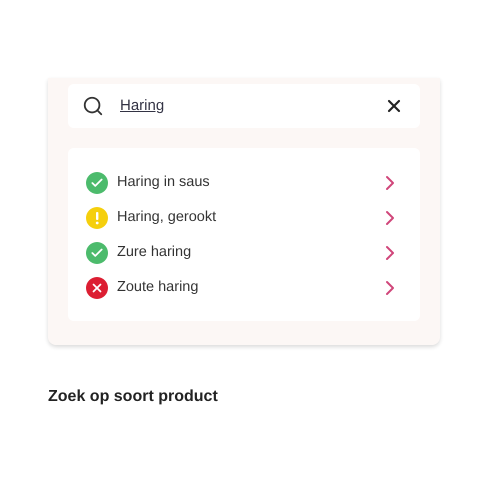 The width and height of the screenshot is (500, 500). I want to click on result-label: Haring in saus, so click(164, 182).